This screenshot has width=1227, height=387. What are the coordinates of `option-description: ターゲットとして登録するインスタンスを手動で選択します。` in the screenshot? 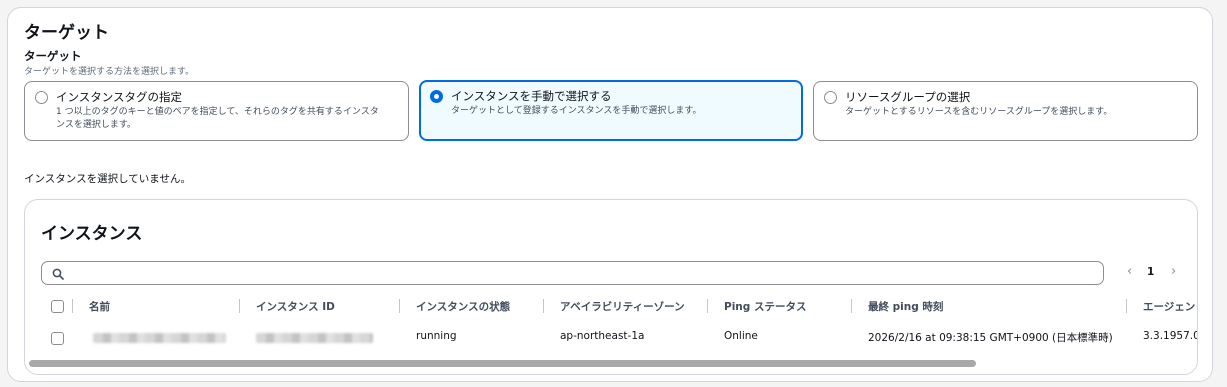 It's located at (576, 111).